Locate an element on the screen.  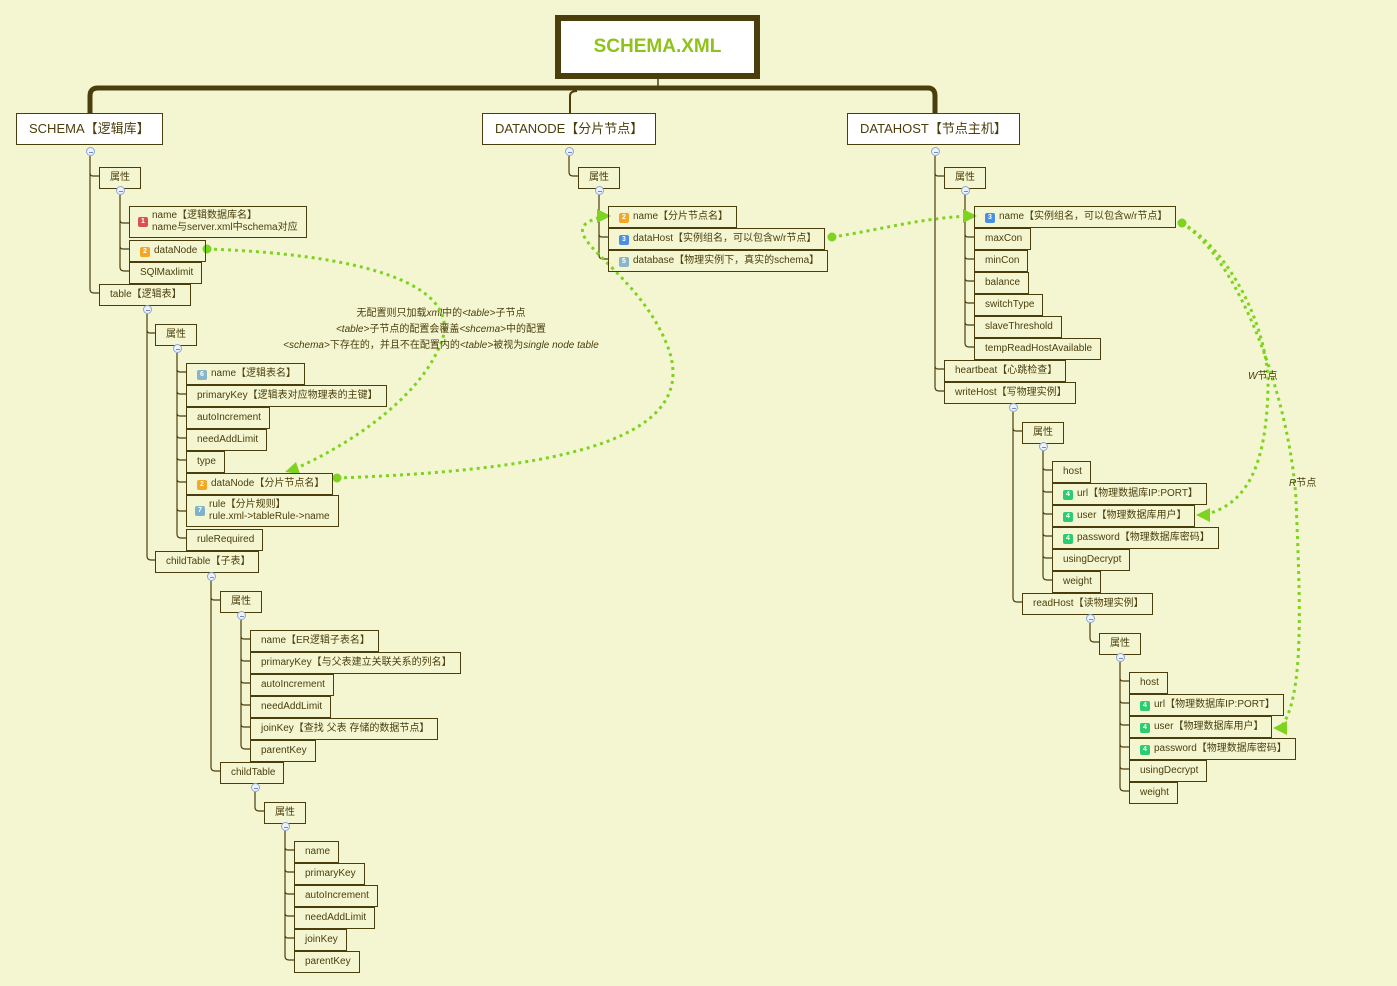
readhost-attr-weight: weight is located at coordinates (1153, 793).